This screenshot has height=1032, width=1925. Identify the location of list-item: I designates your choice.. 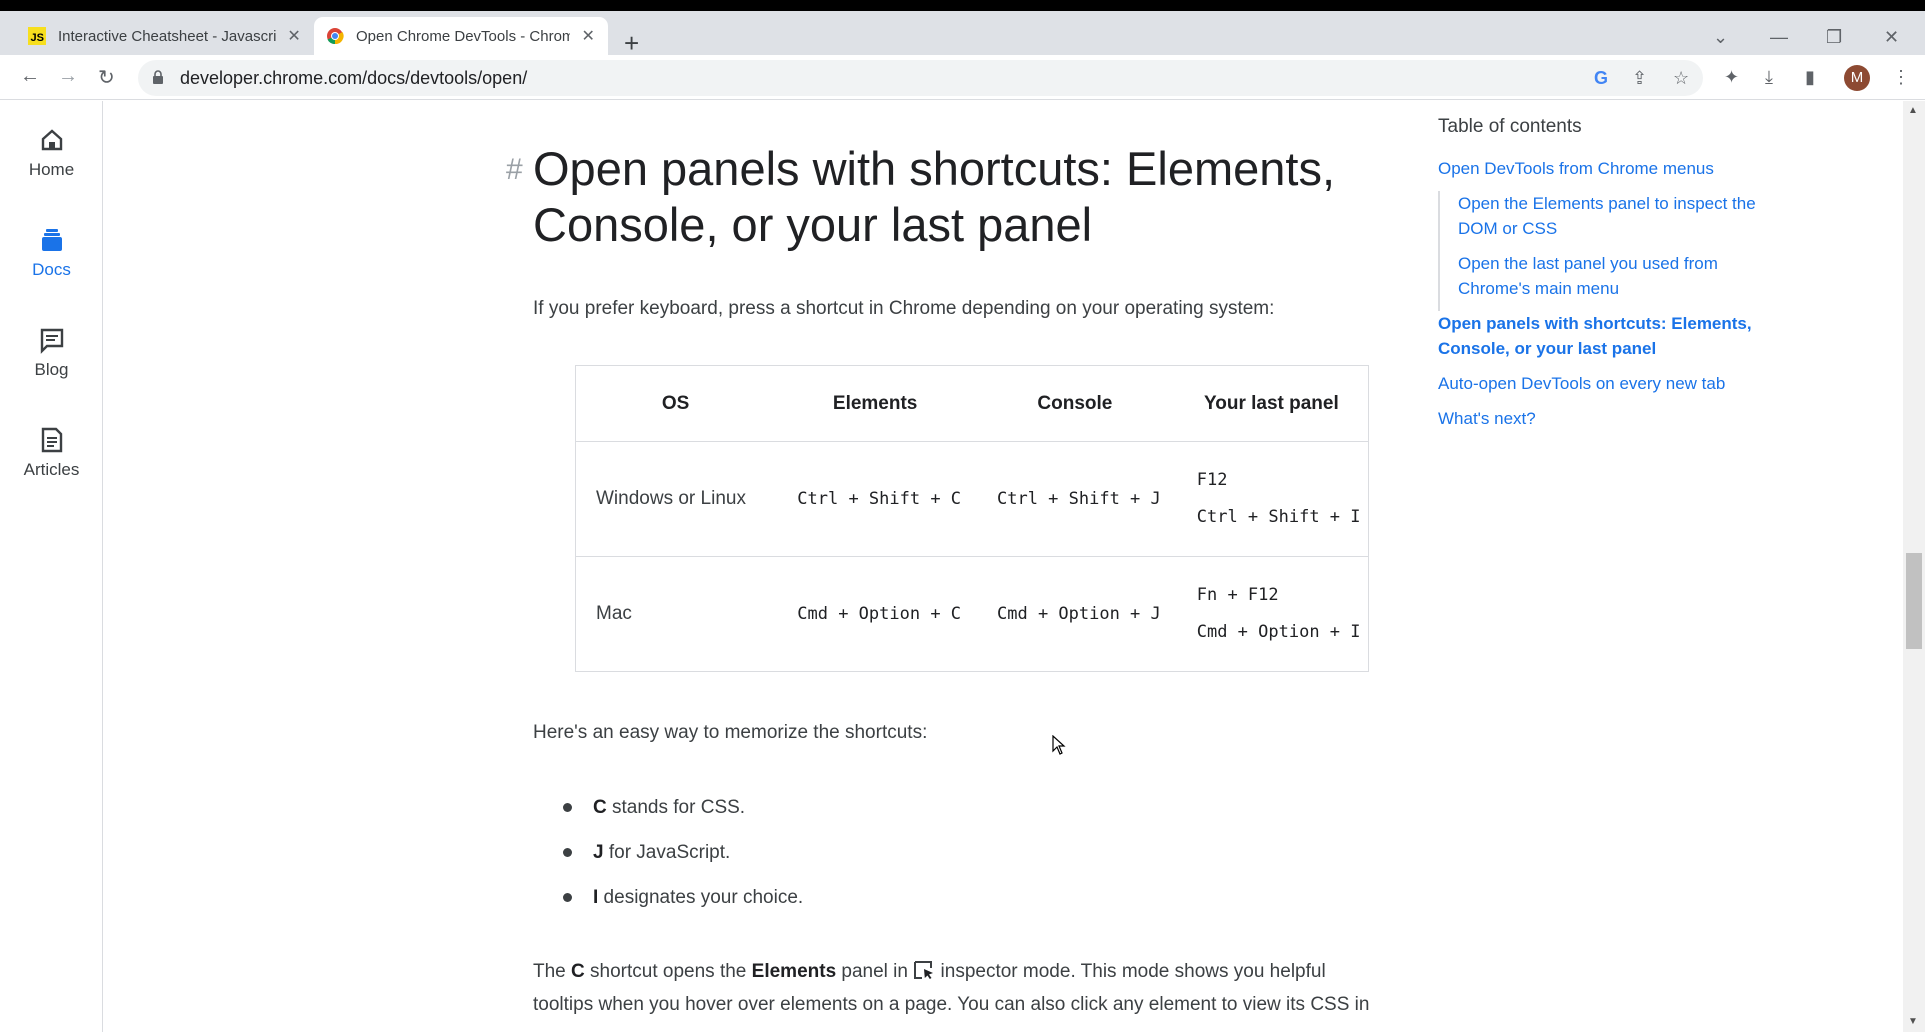
(683, 897).